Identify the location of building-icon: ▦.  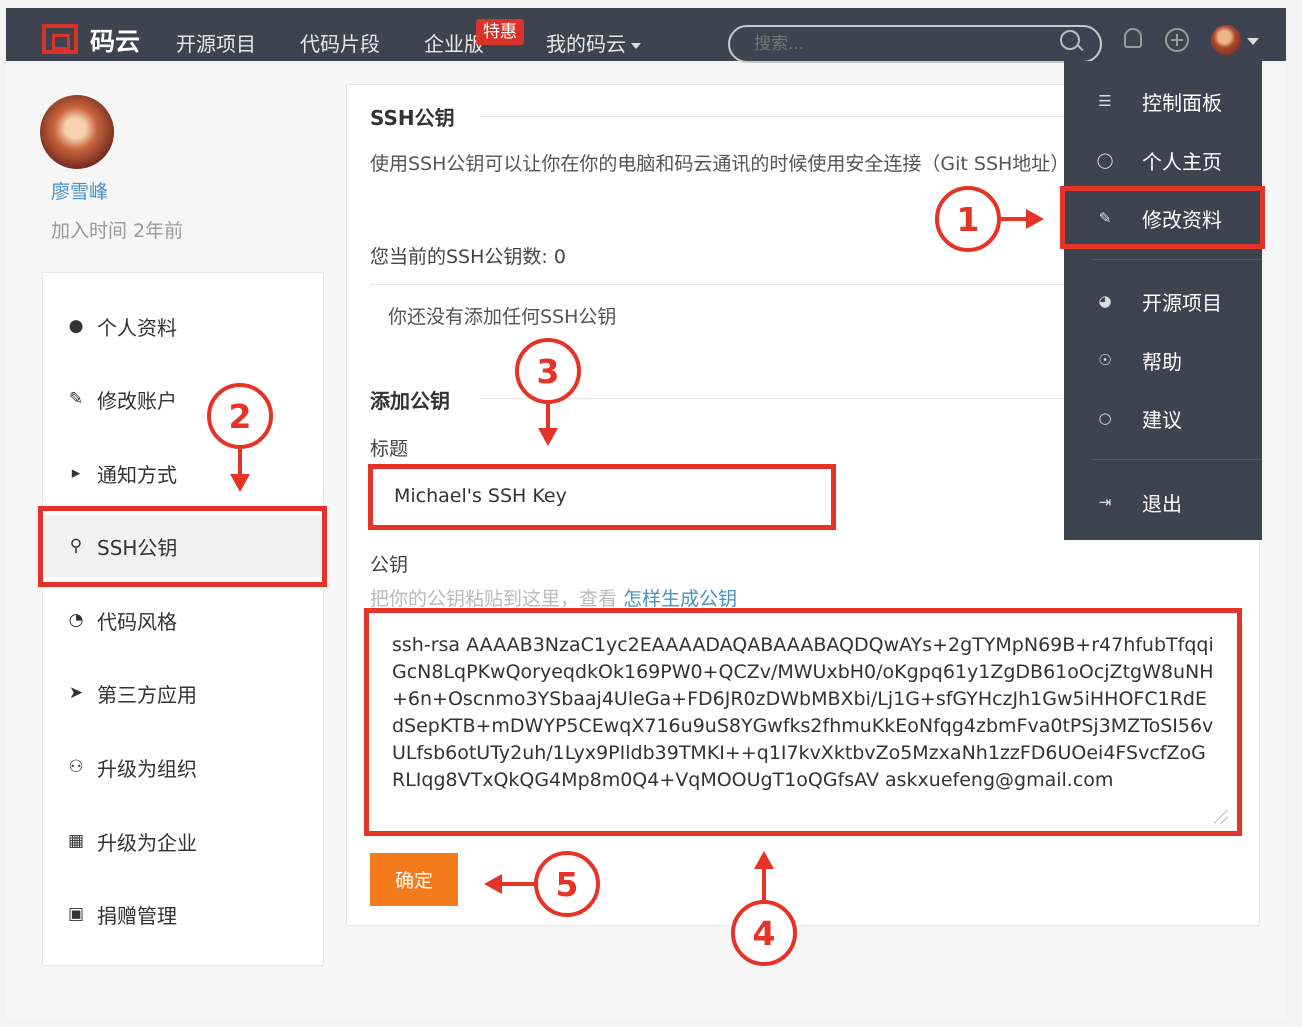
(76, 841).